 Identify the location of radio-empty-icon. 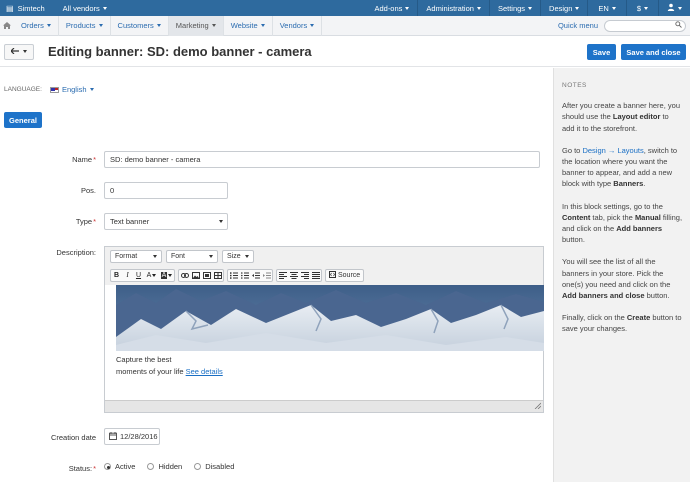
(198, 466).